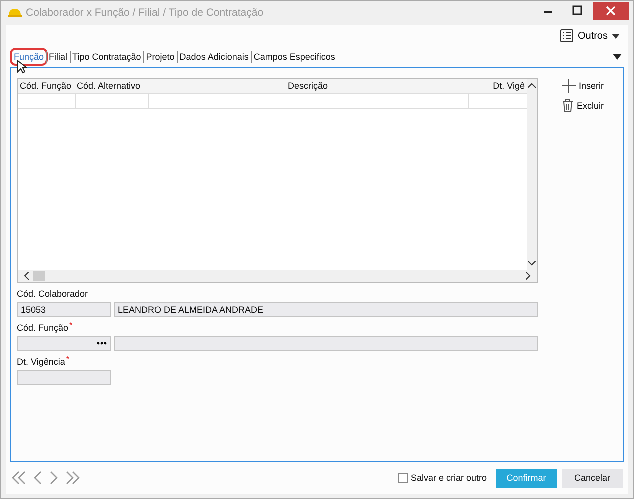  Describe the element at coordinates (102, 343) in the screenshot. I see `more-icon` at that location.